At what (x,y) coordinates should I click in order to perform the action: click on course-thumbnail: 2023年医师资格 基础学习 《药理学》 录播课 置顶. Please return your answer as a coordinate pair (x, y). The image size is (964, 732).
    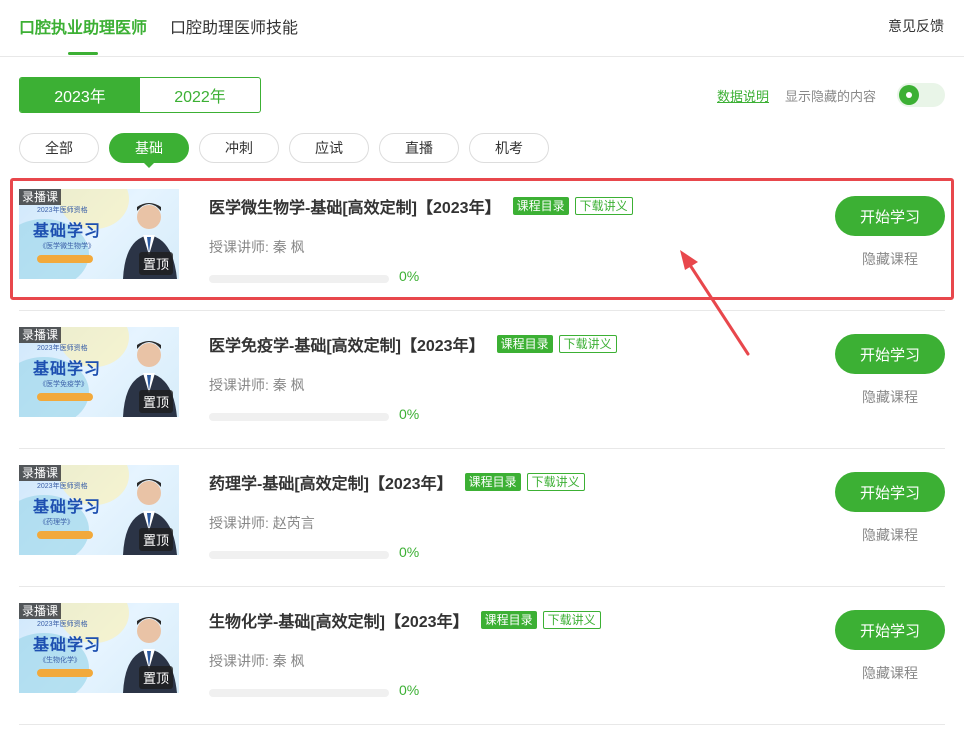
    Looking at the image, I should click on (99, 510).